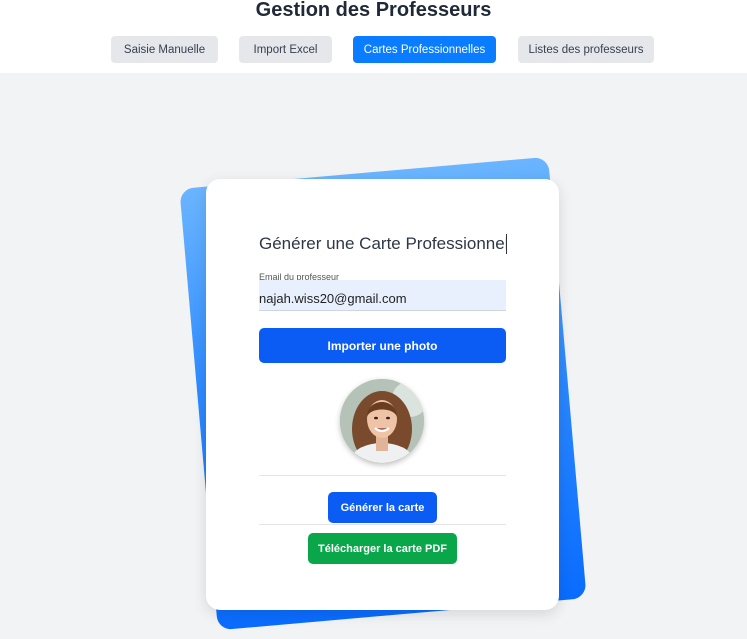 Image resolution: width=747 pixels, height=639 pixels. What do you see at coordinates (164, 49) in the screenshot?
I see `tab-saisie-manuelle: Saisie Manuelle` at bounding box center [164, 49].